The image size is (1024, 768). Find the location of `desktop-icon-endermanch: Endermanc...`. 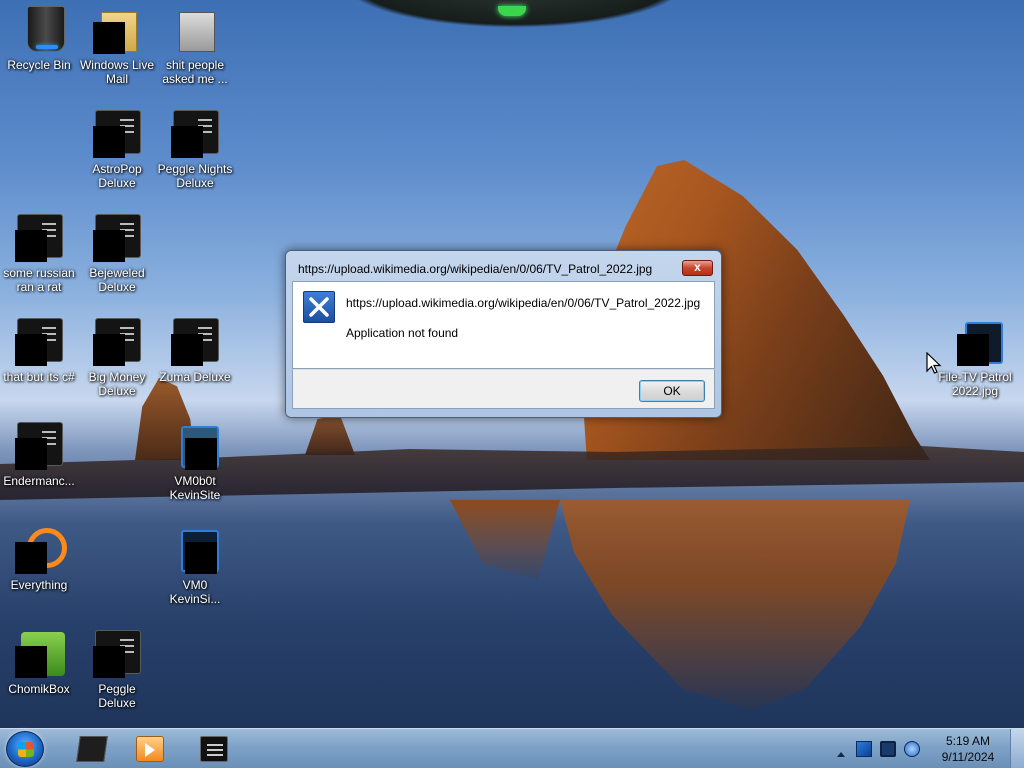

desktop-icon-endermanch: Endermanc... is located at coordinates (39, 464).